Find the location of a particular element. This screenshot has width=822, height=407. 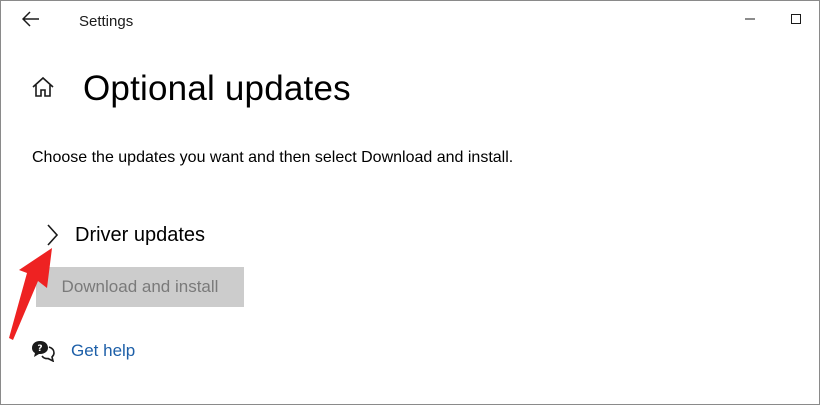

title-bar: Settings is located at coordinates (410, 21).